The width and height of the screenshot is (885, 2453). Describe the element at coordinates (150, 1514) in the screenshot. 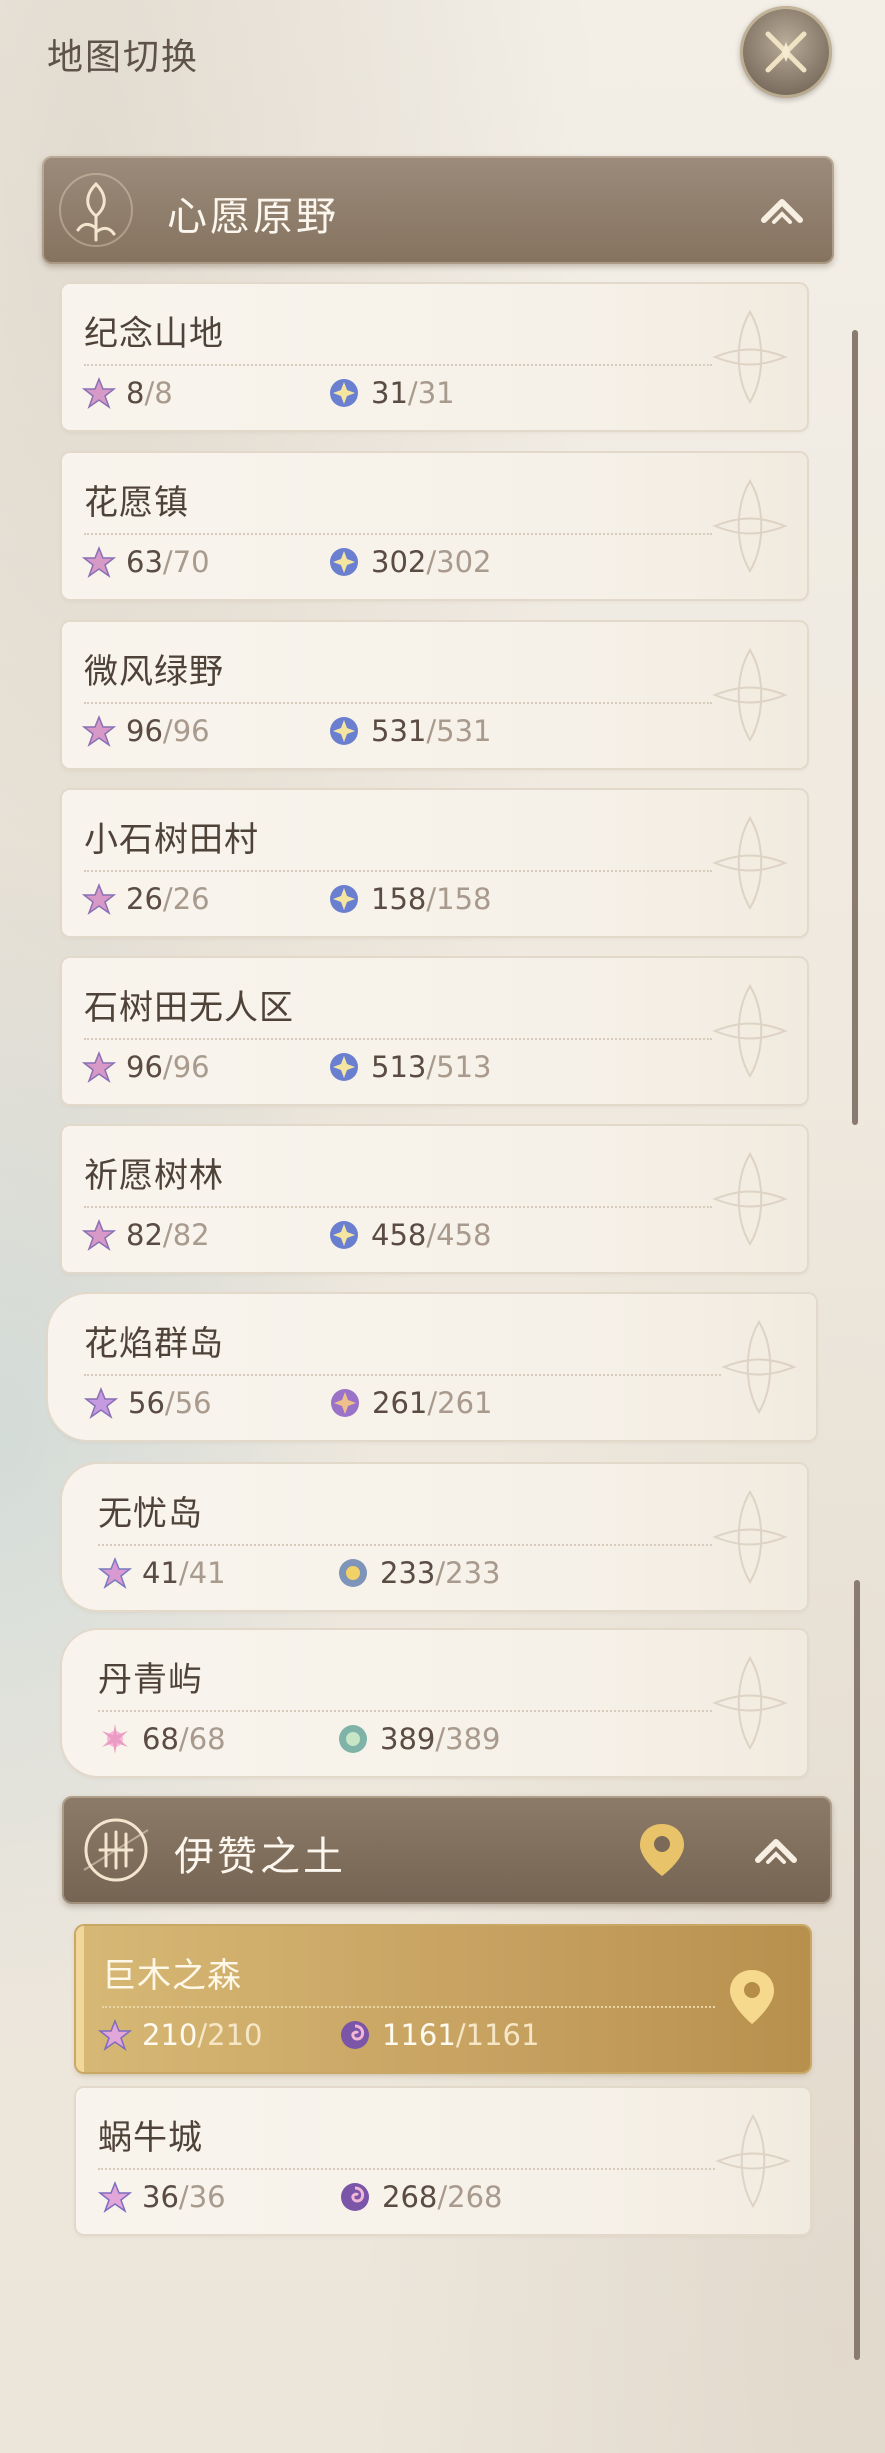

I see `map-name: 无忧岛` at that location.